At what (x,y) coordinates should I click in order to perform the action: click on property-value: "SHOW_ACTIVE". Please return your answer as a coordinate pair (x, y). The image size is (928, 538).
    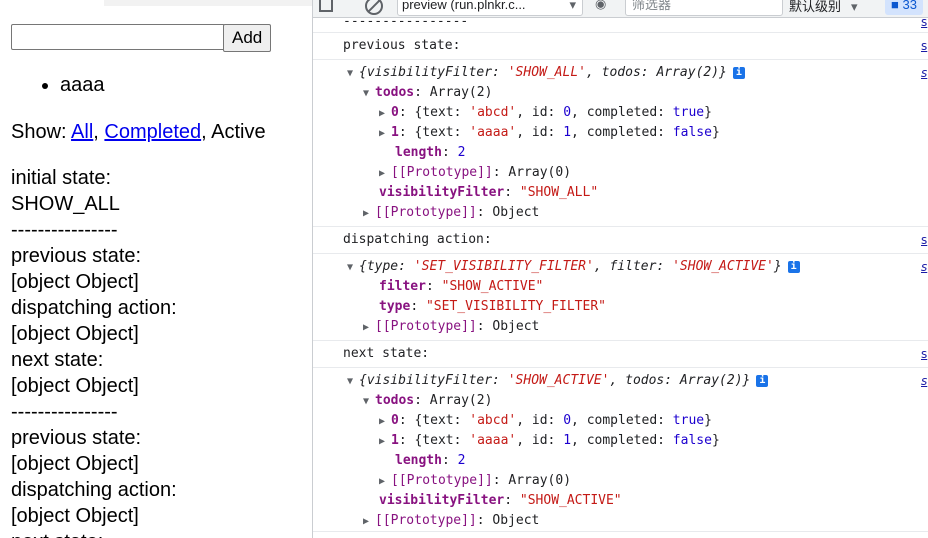
    Looking at the image, I should click on (492, 286).